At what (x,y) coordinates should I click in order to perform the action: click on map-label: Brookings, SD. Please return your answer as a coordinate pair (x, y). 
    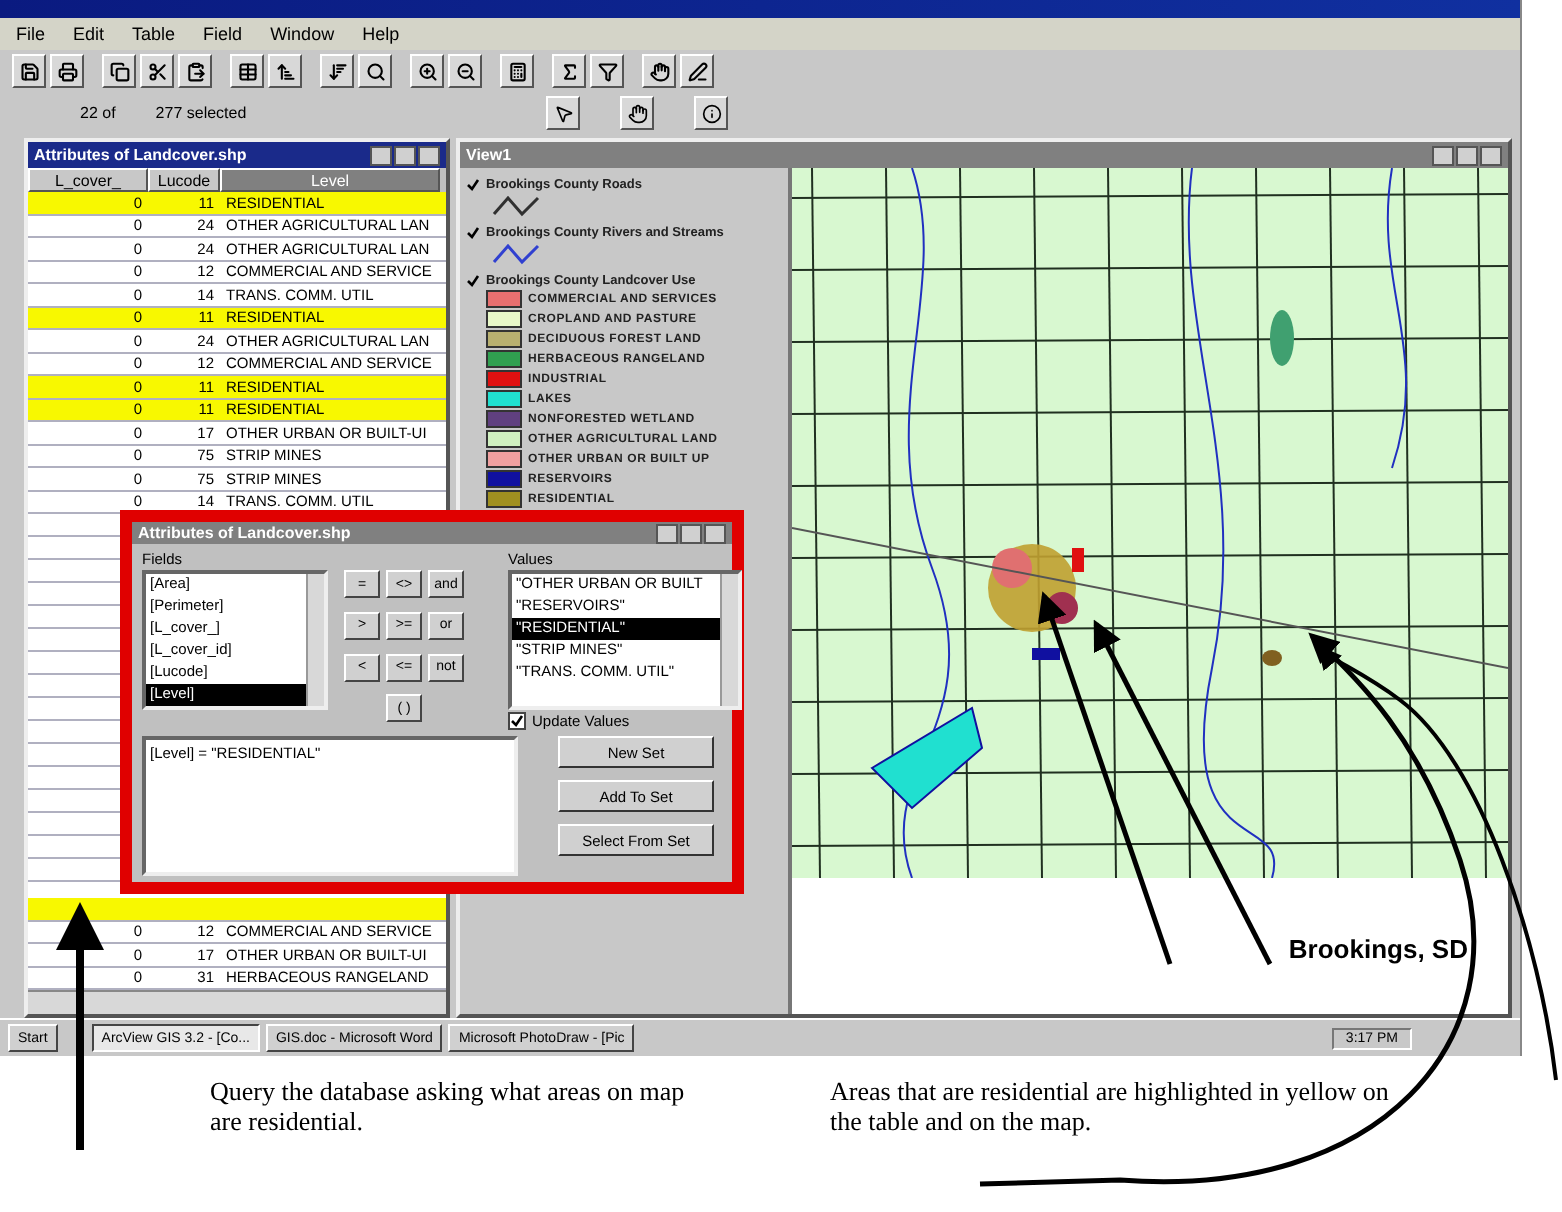
    Looking at the image, I should click on (1378, 949).